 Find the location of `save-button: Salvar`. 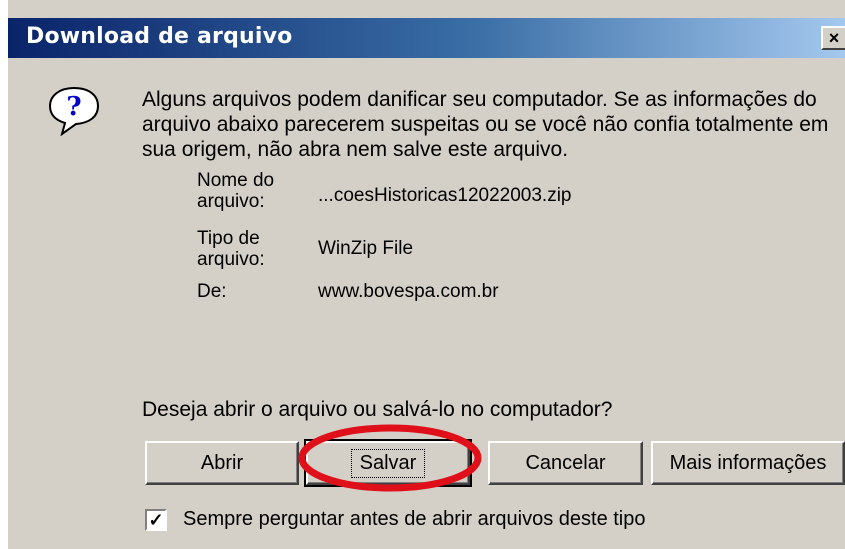

save-button: Salvar is located at coordinates (388, 463).